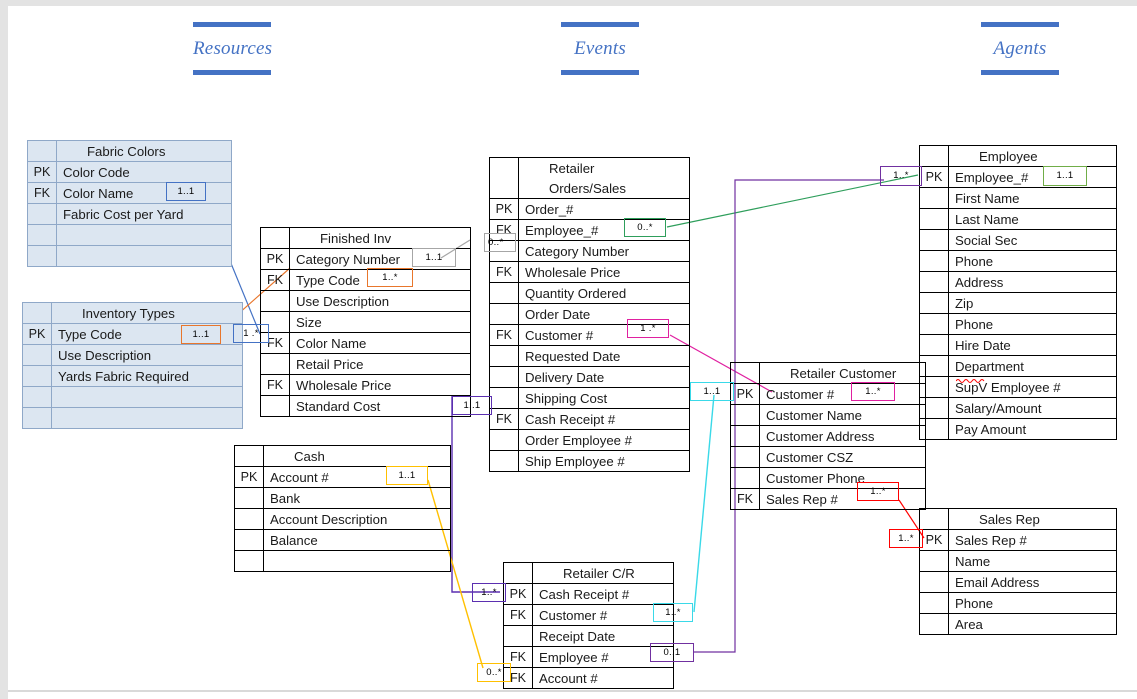  Describe the element at coordinates (1018, 582) in the screenshot. I see `table-row: Email Address` at that location.